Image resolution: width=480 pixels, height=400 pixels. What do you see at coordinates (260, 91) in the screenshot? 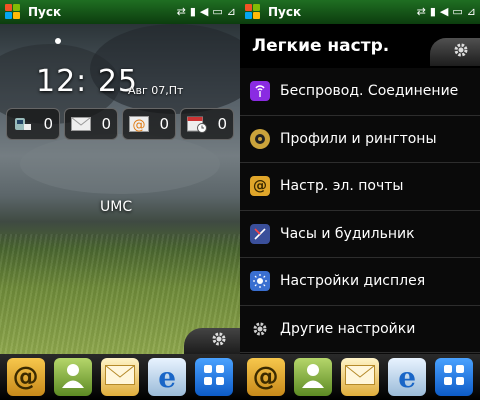
I see `wireless-icon` at bounding box center [260, 91].